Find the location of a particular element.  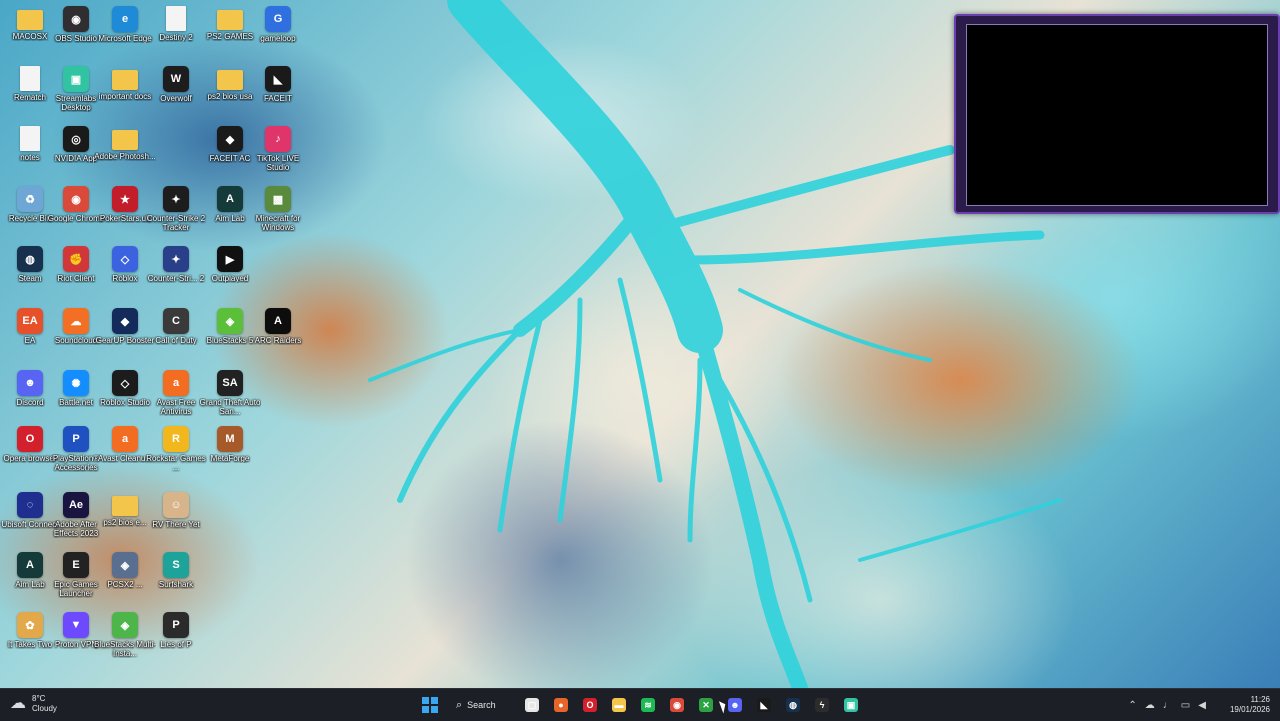

gameloop-icon: G is located at coordinates (278, 19).